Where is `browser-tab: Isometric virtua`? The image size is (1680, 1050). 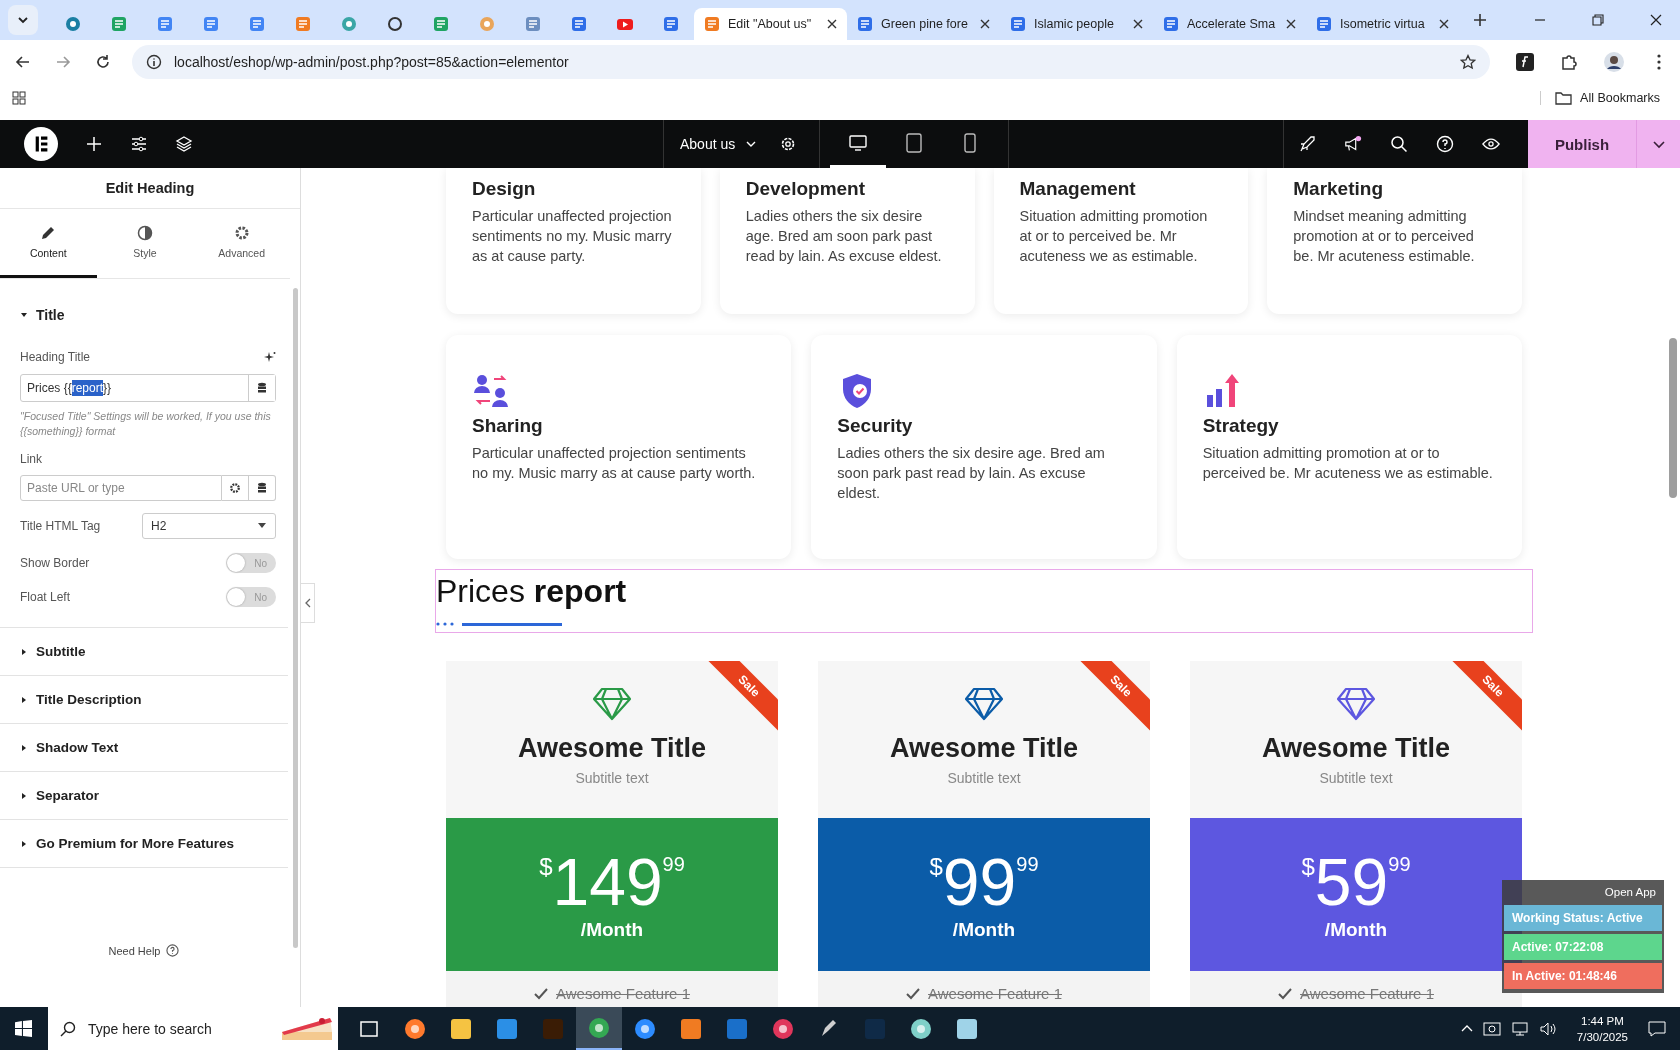
browser-tab: Isometric virtua is located at coordinates (1382, 24).